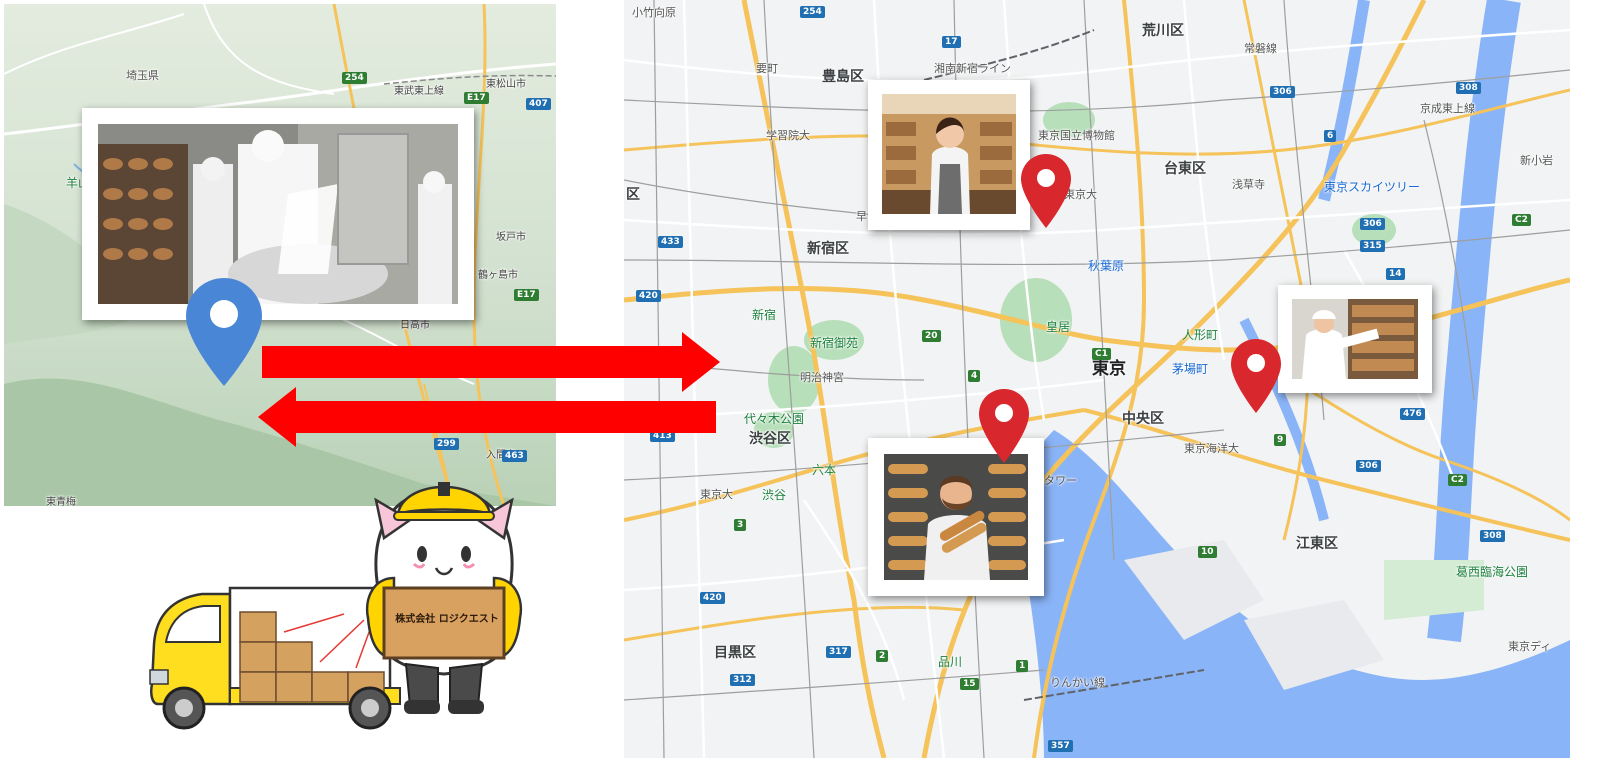 This screenshot has width=1623, height=781. Describe the element at coordinates (1076, 135) in the screenshot. I see `place-natmuseum: 東京国立博物館` at that location.